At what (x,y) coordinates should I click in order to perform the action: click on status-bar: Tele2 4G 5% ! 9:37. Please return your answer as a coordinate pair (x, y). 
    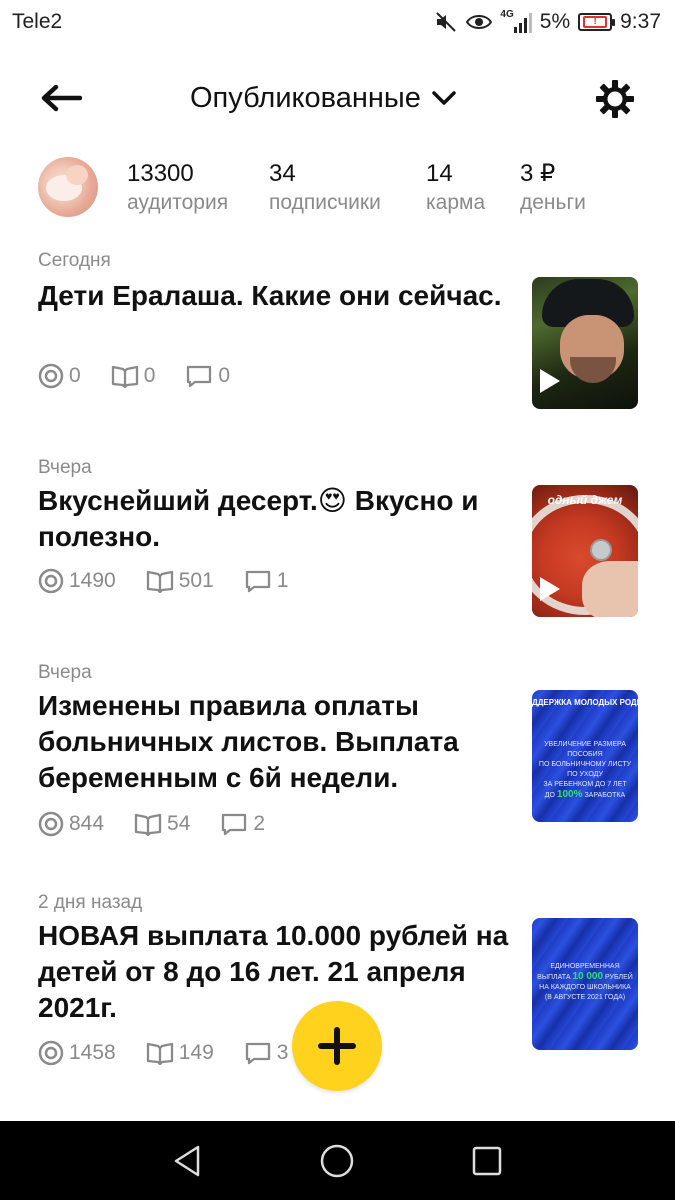
    Looking at the image, I should click on (337, 23).